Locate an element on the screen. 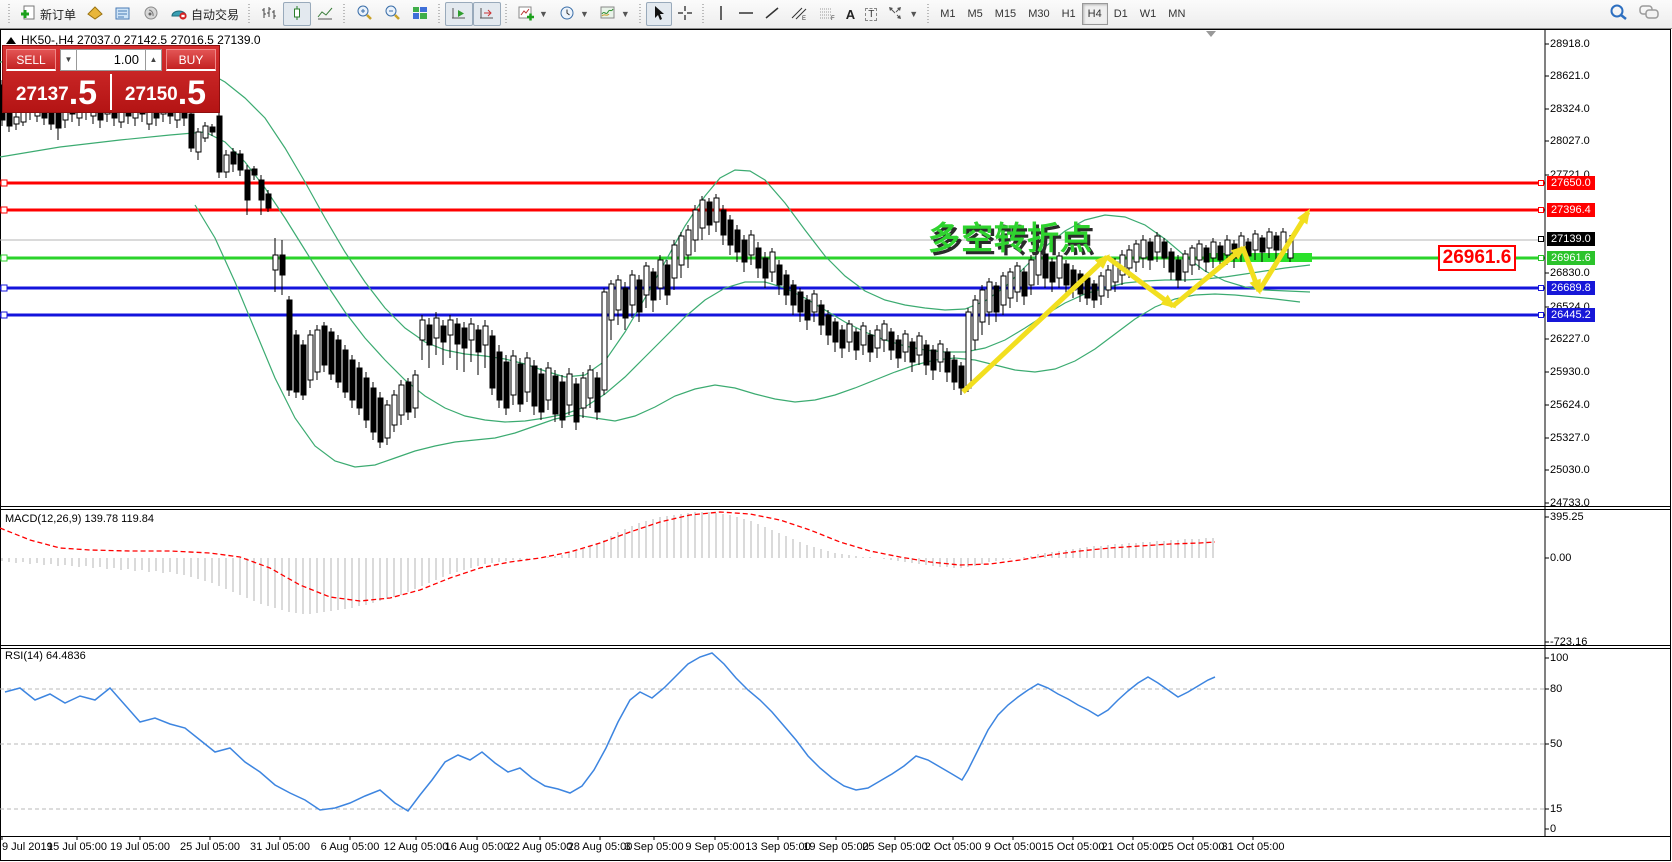  trendline-button is located at coordinates (772, 14).